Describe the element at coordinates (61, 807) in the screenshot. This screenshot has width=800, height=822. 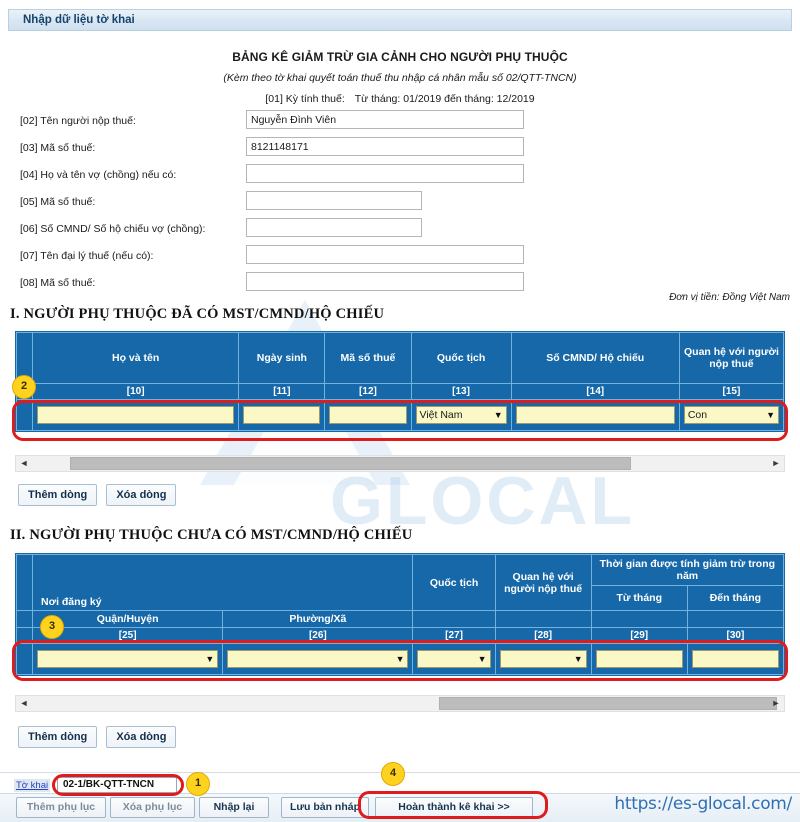
I see `them-phu-luc-button: Thêm phụ lục` at that location.